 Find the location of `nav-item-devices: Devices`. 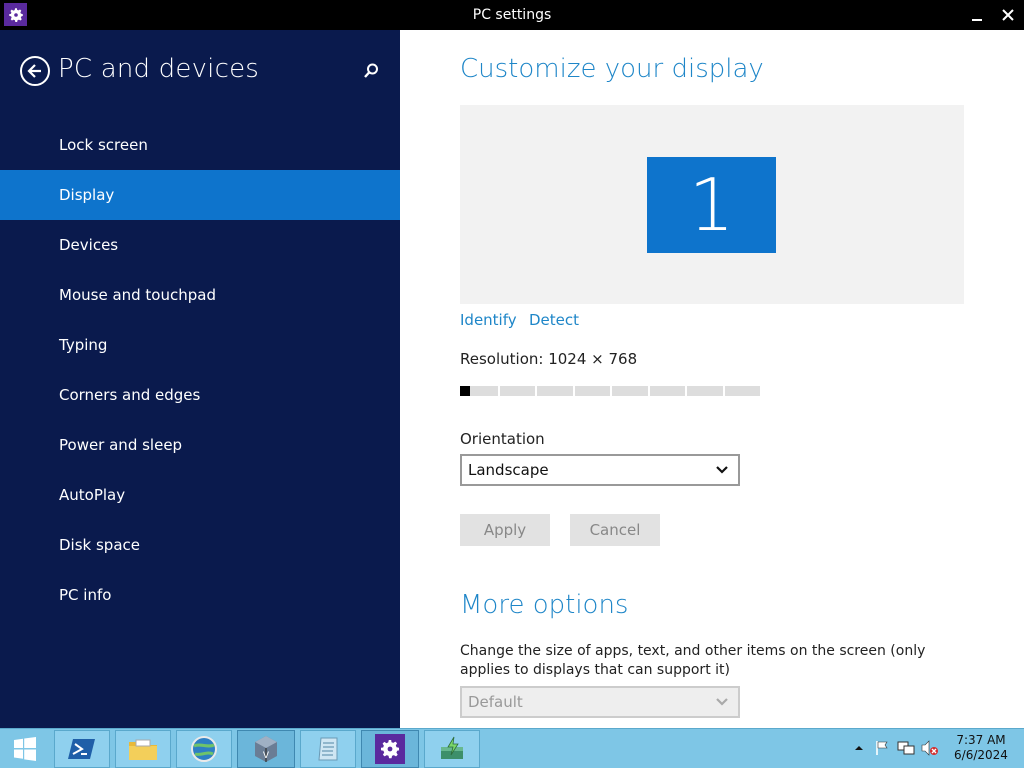

nav-item-devices: Devices is located at coordinates (200, 245).